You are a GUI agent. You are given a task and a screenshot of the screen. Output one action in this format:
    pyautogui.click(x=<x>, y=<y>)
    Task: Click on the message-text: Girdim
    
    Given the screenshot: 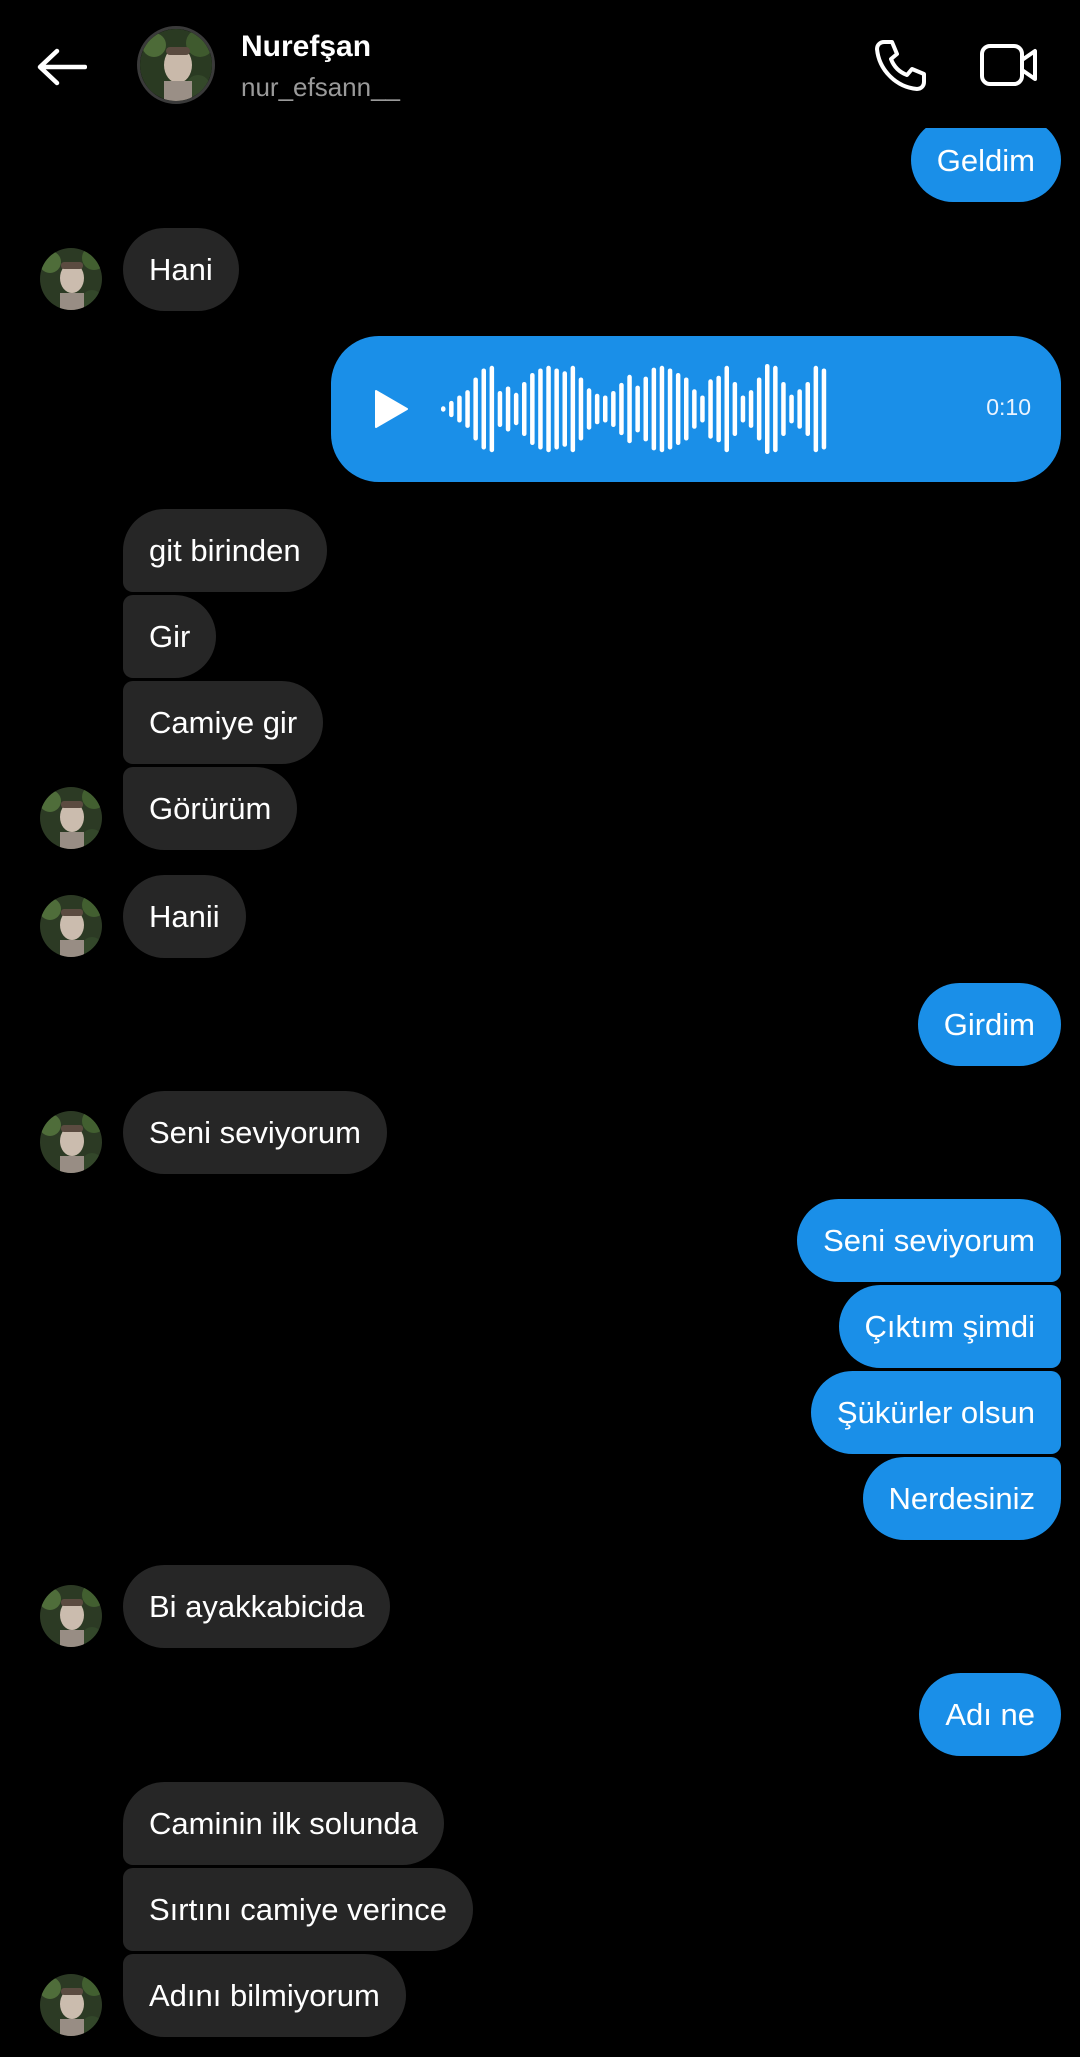 What is the action you would take?
    pyautogui.click(x=989, y=1024)
    